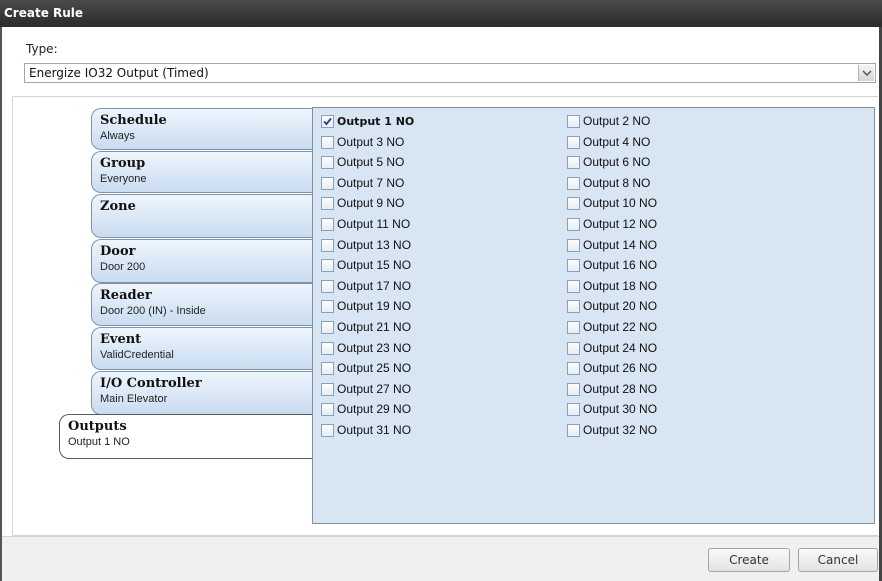  Describe the element at coordinates (123, 163) in the screenshot. I see `tab-title: Group` at that location.